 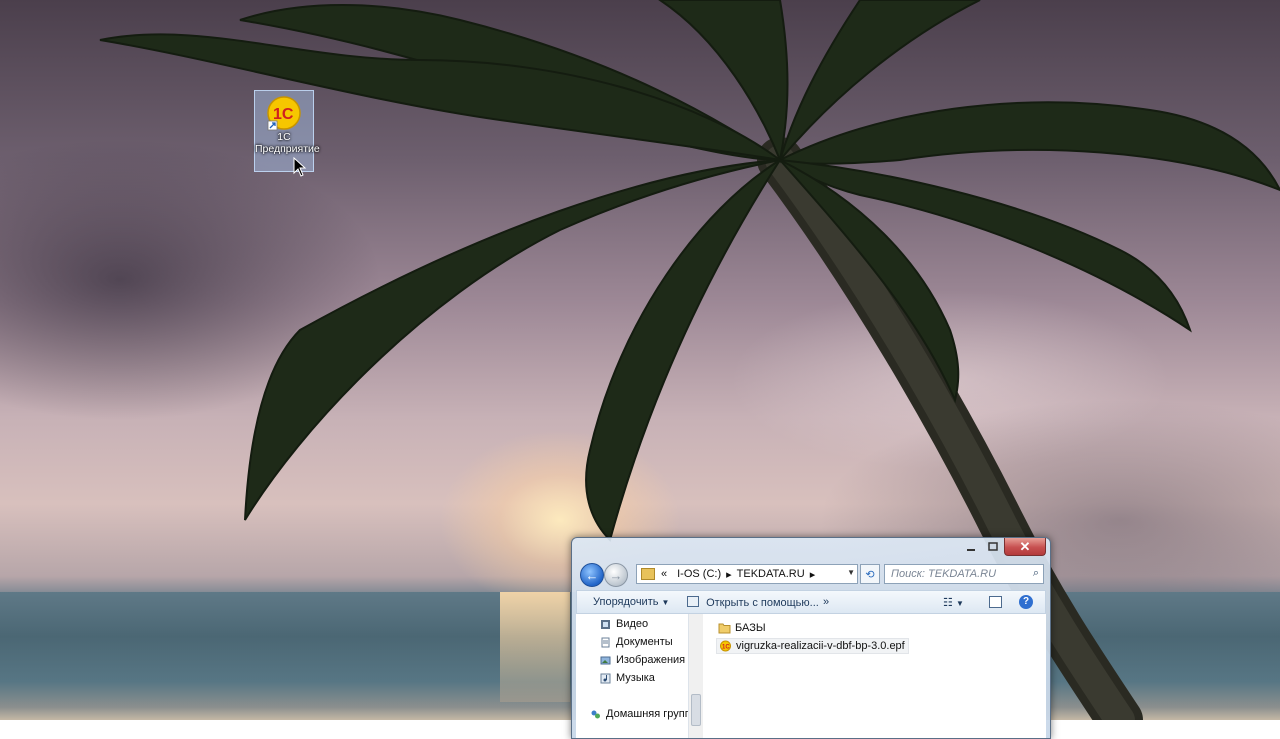 I want to click on homegroup-icon, so click(x=595, y=714).